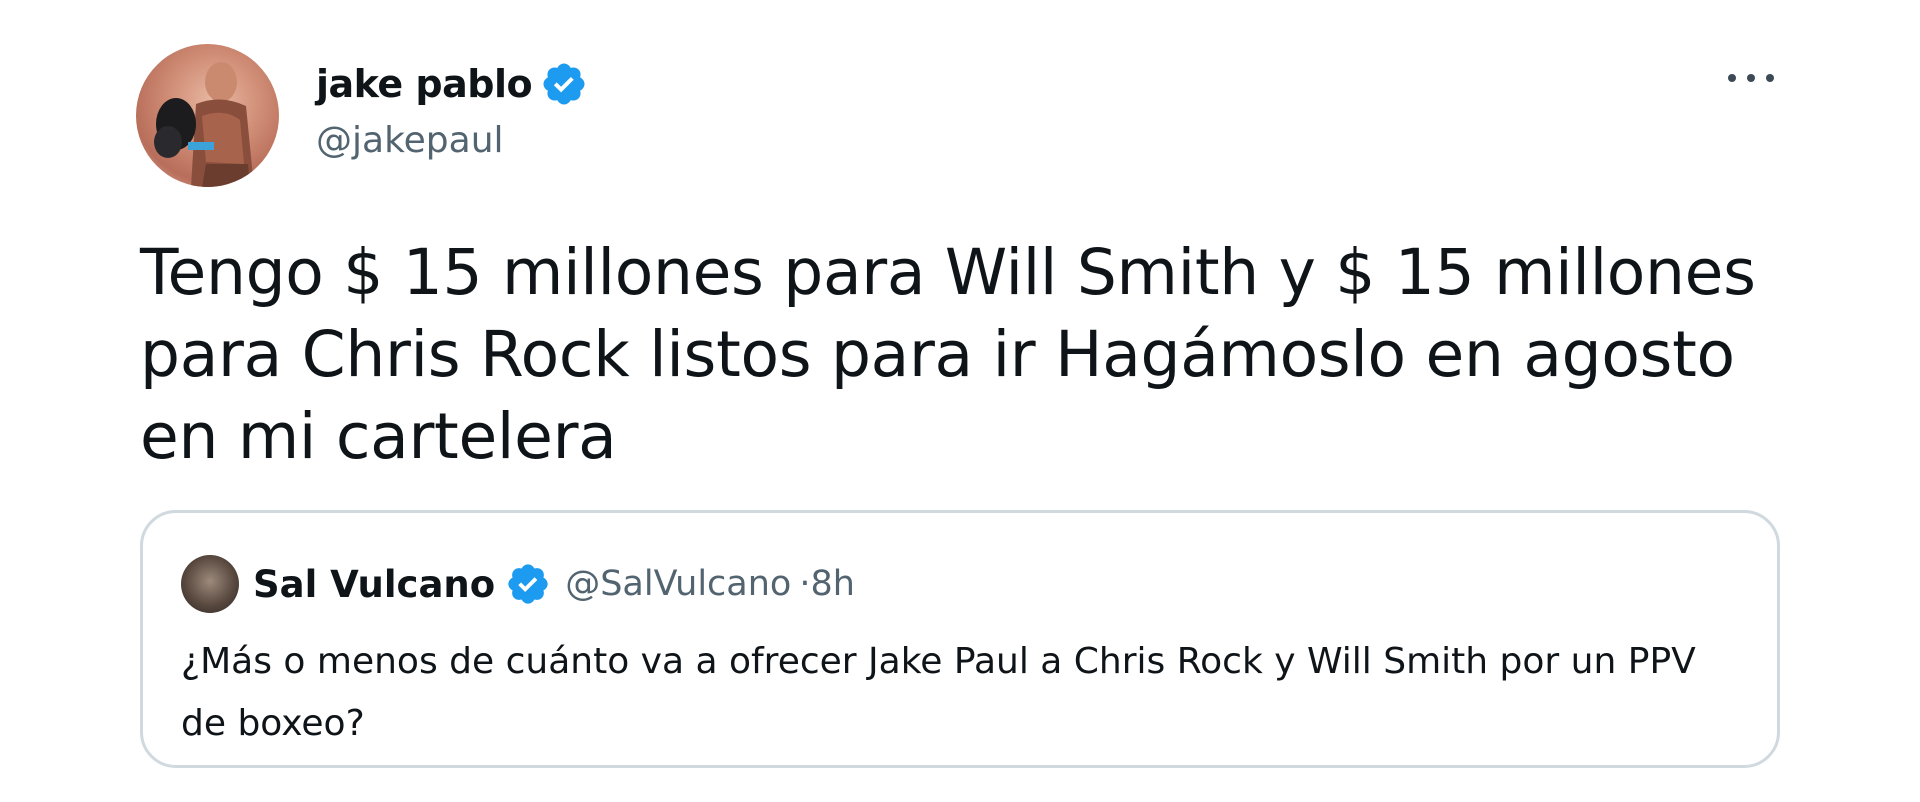 This screenshot has height=802, width=1920. I want to click on quoted-author-display-name: Sal Vulcano, so click(374, 584).